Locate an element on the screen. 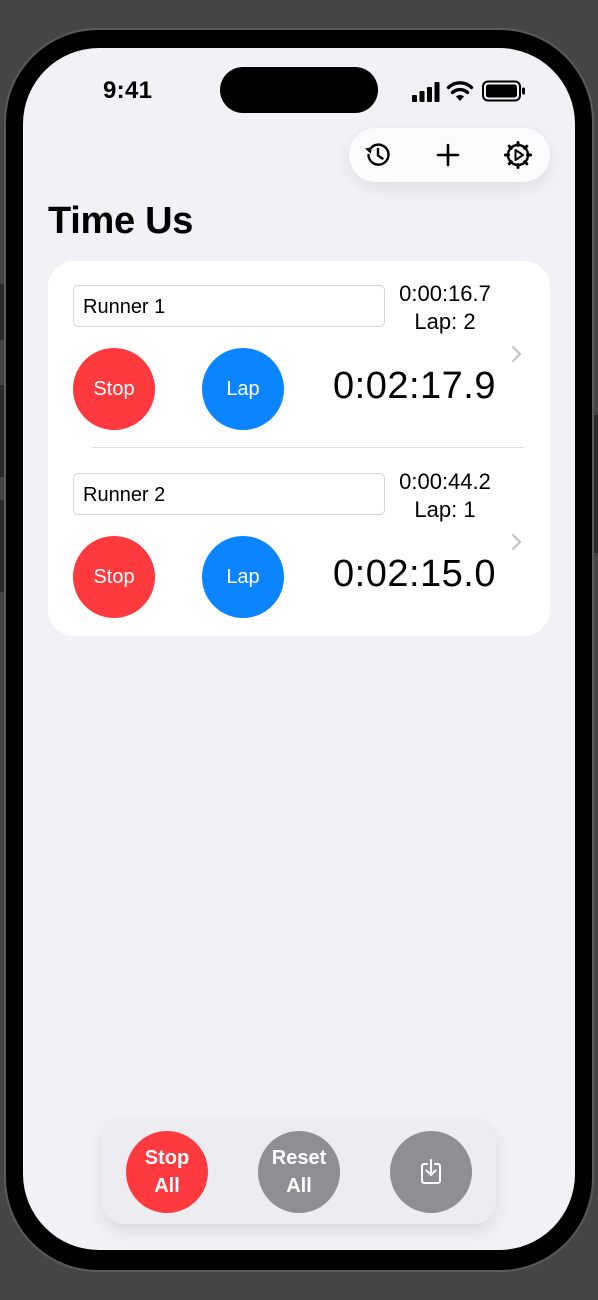 This screenshot has width=598, height=1300. export-button is located at coordinates (431, 1172).